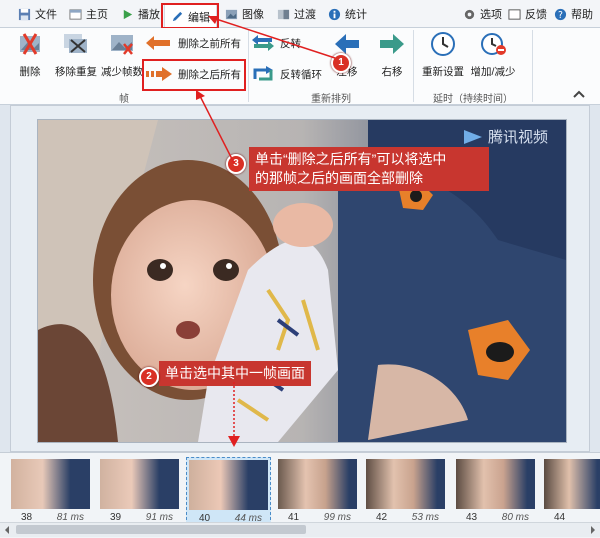 The height and width of the screenshot is (538, 600). Describe the element at coordinates (149, 15) in the screenshot. I see `tab-play-label: 播放` at that location.